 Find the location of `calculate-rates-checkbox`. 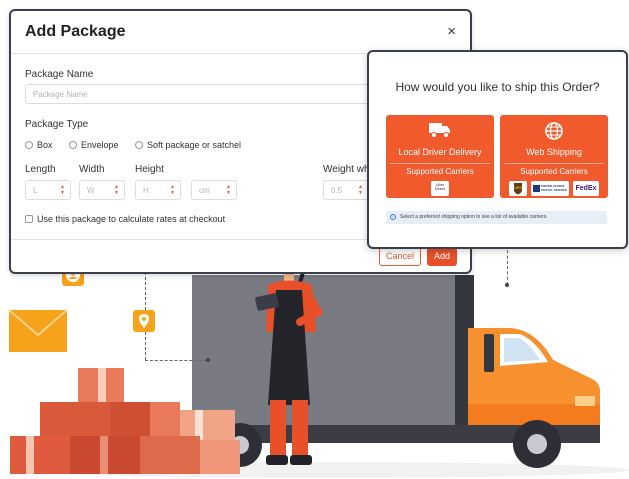

calculate-rates-checkbox is located at coordinates (29, 219).